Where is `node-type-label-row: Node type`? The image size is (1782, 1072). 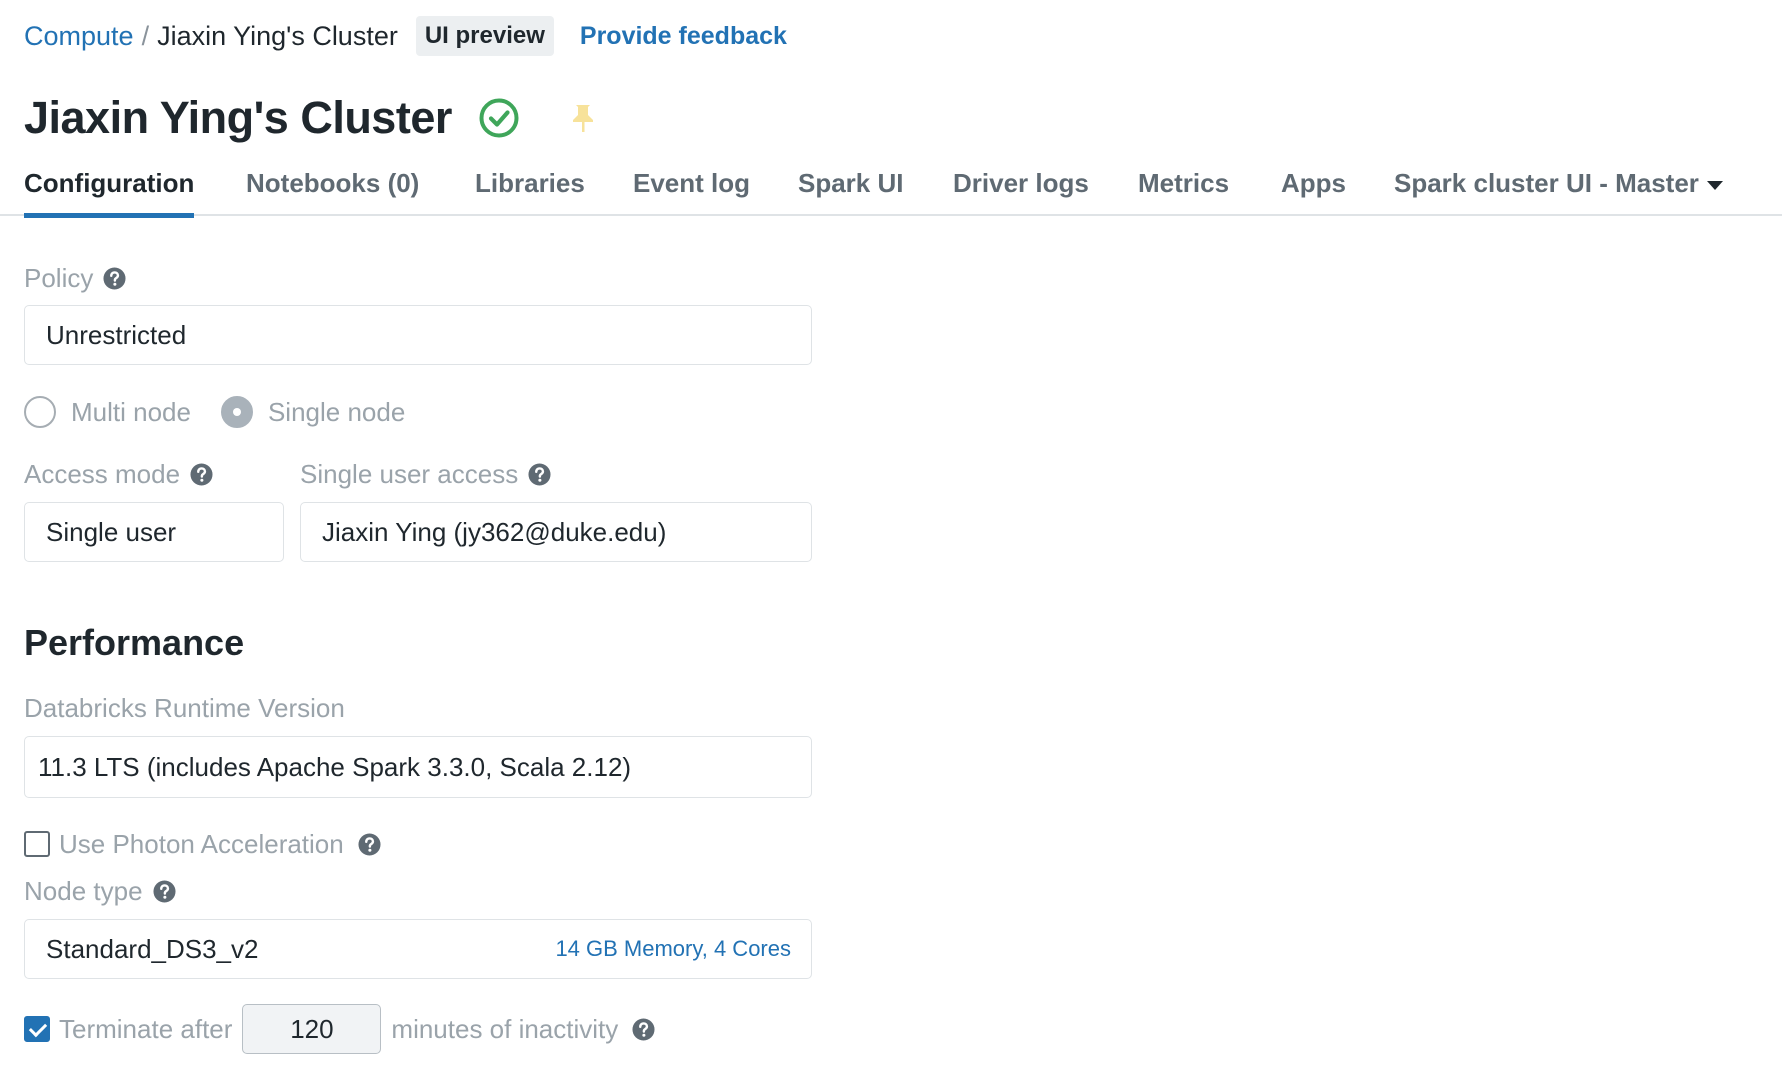
node-type-label-row: Node type is located at coordinates (100, 891).